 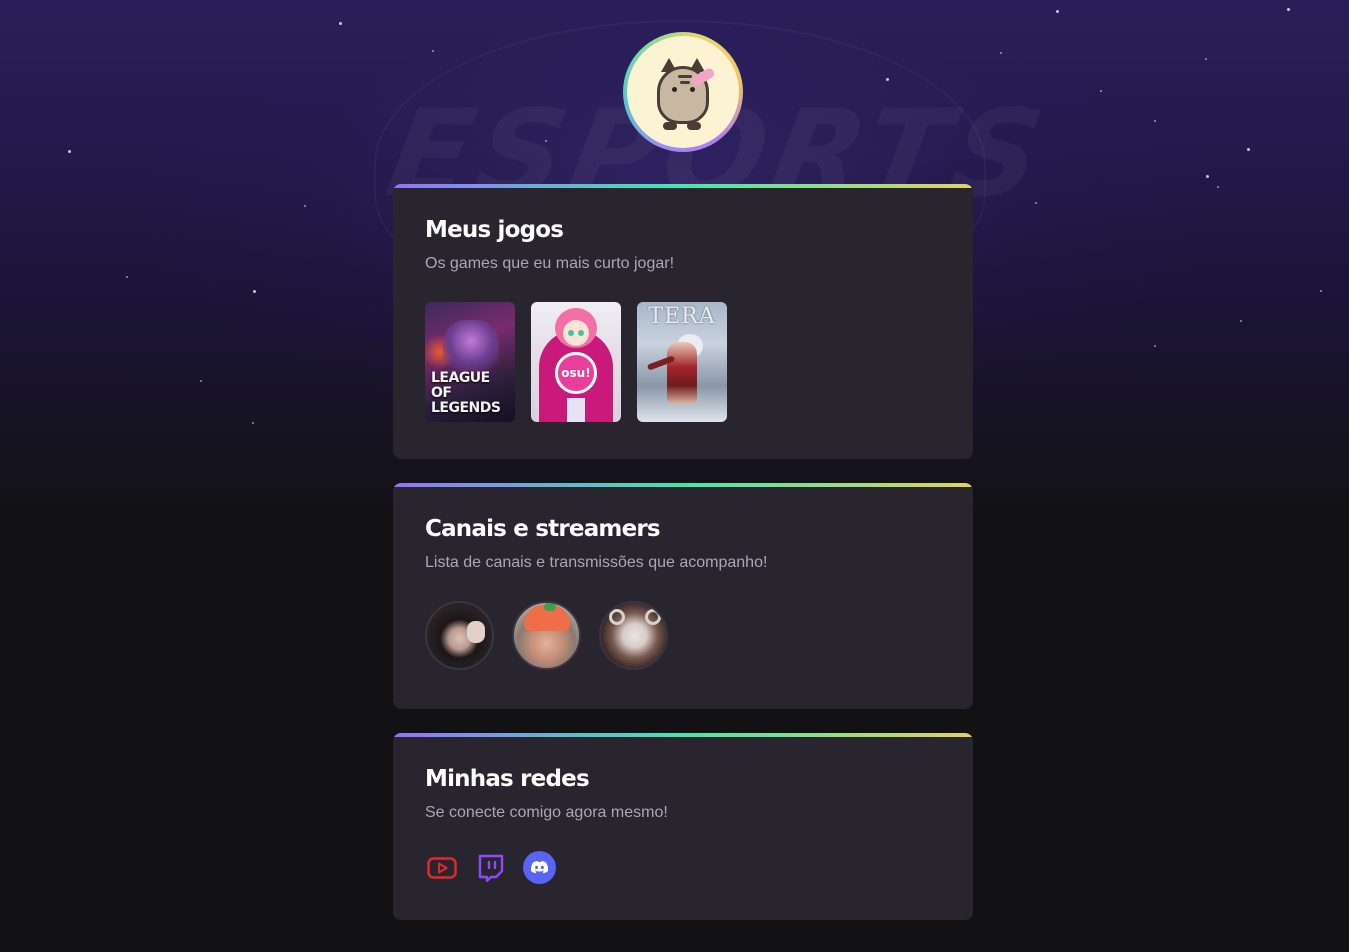 I want to click on game-cover-text: osu!, so click(x=576, y=373).